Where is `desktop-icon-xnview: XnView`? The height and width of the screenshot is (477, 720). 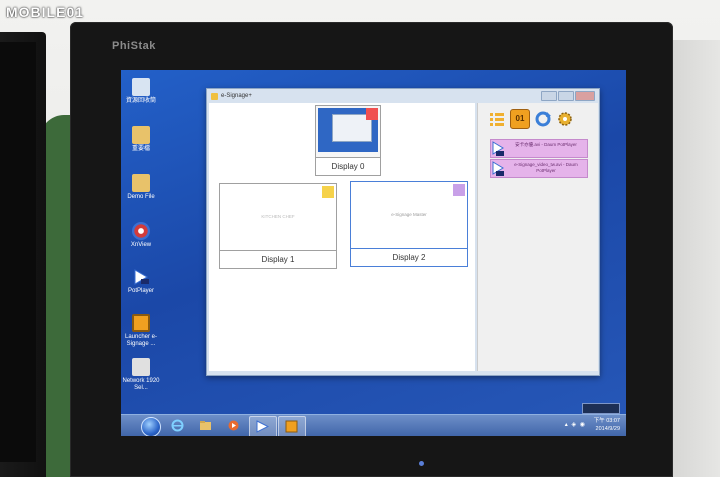 desktop-icon-xnview: XnView is located at coordinates (141, 235).